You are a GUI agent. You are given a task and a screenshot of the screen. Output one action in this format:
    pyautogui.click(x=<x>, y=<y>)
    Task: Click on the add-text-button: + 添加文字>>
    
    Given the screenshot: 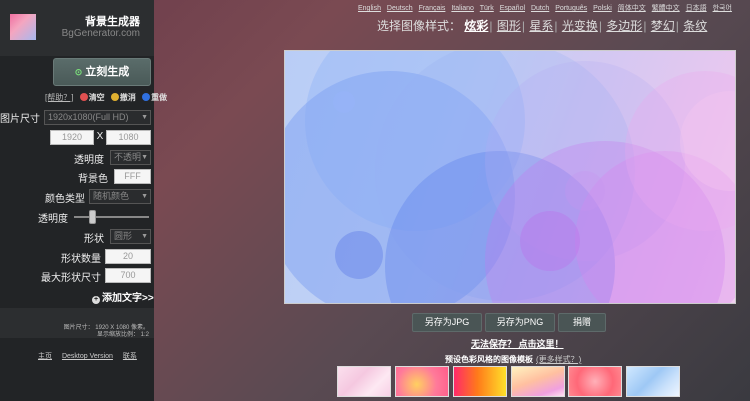 What is the action you would take?
    pyautogui.click(x=123, y=296)
    